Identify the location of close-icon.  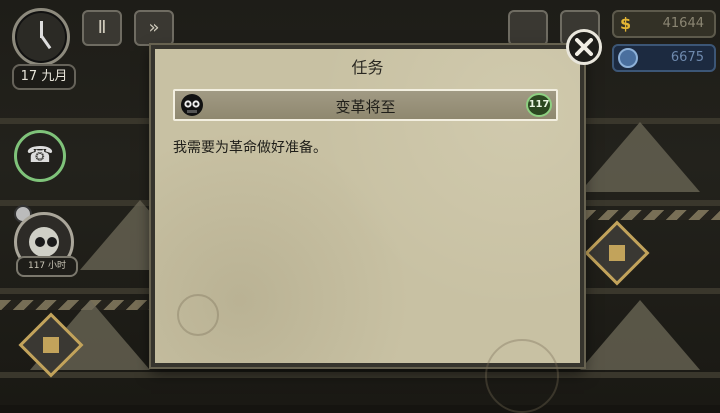
(584, 47).